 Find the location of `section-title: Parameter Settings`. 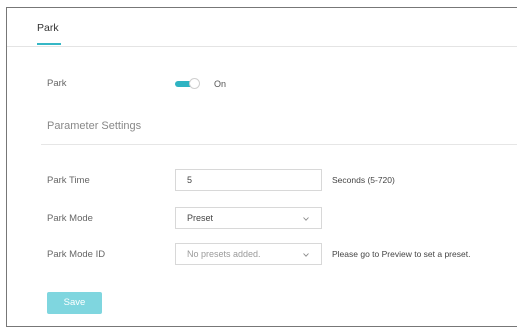

section-title: Parameter Settings is located at coordinates (94, 126).